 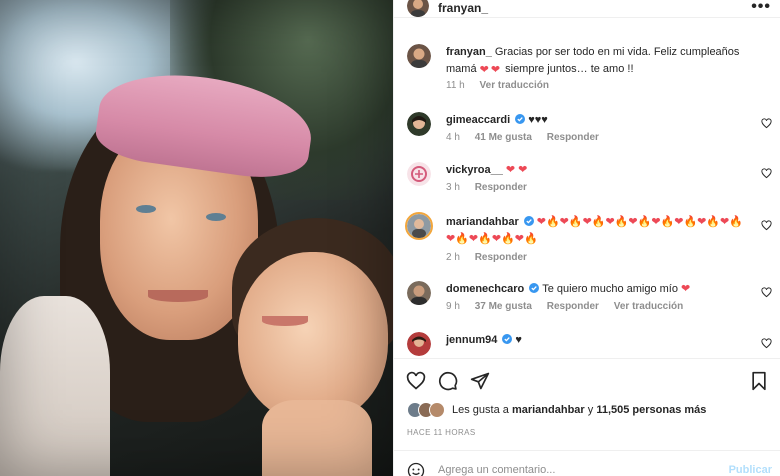 What do you see at coordinates (441, 432) in the screenshot?
I see `post-timestamp: HACE 11 HORAS` at bounding box center [441, 432].